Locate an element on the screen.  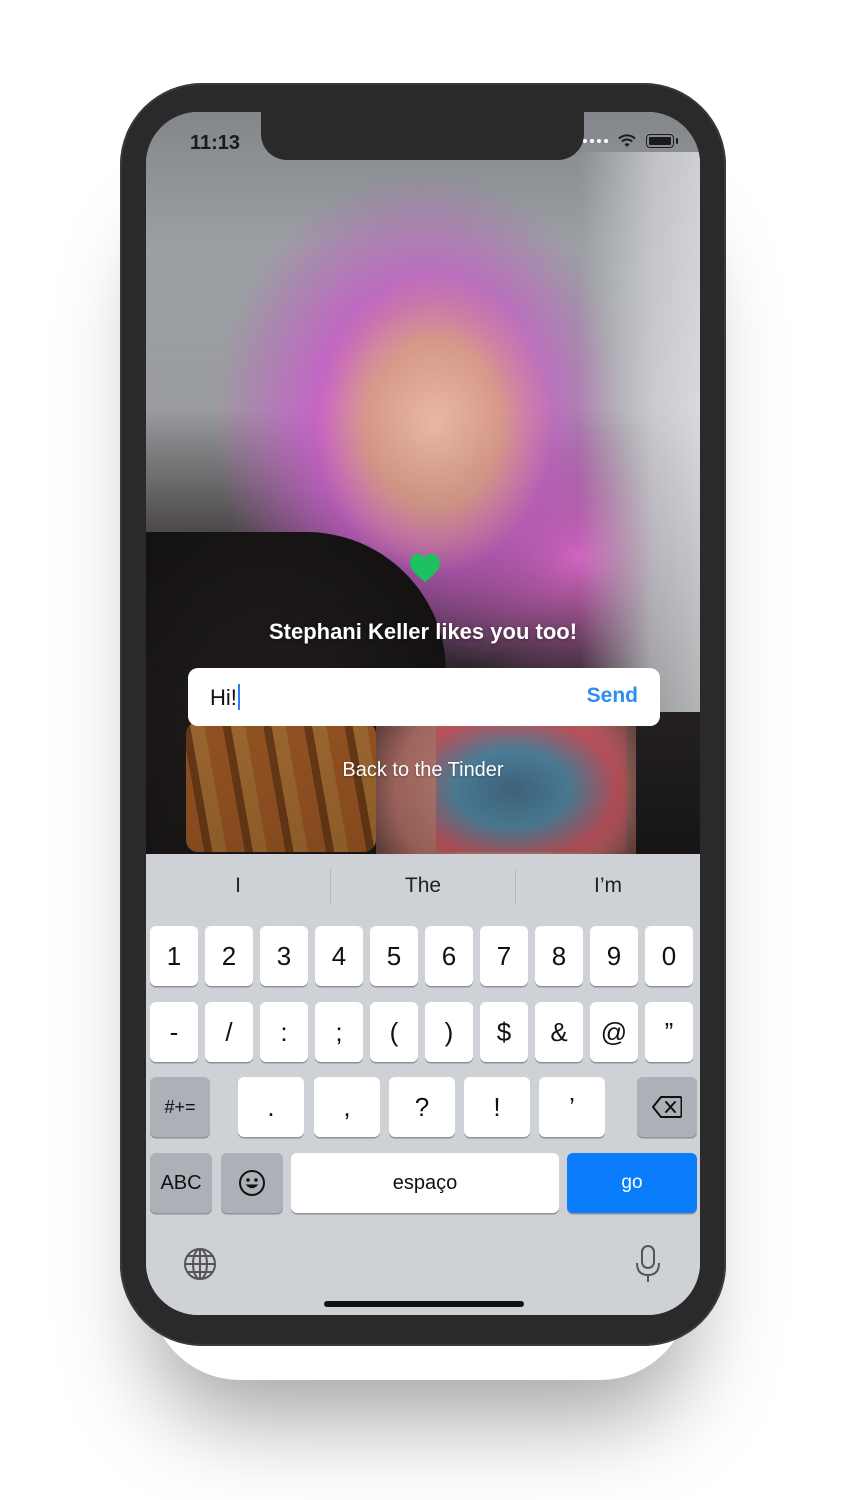
suggestion-2: The is located at coordinates (423, 886).